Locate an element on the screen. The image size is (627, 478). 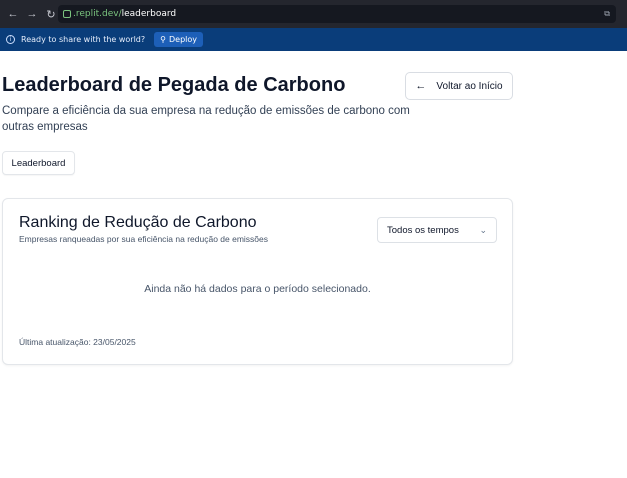
url-path: leaderboard is located at coordinates (149, 14).